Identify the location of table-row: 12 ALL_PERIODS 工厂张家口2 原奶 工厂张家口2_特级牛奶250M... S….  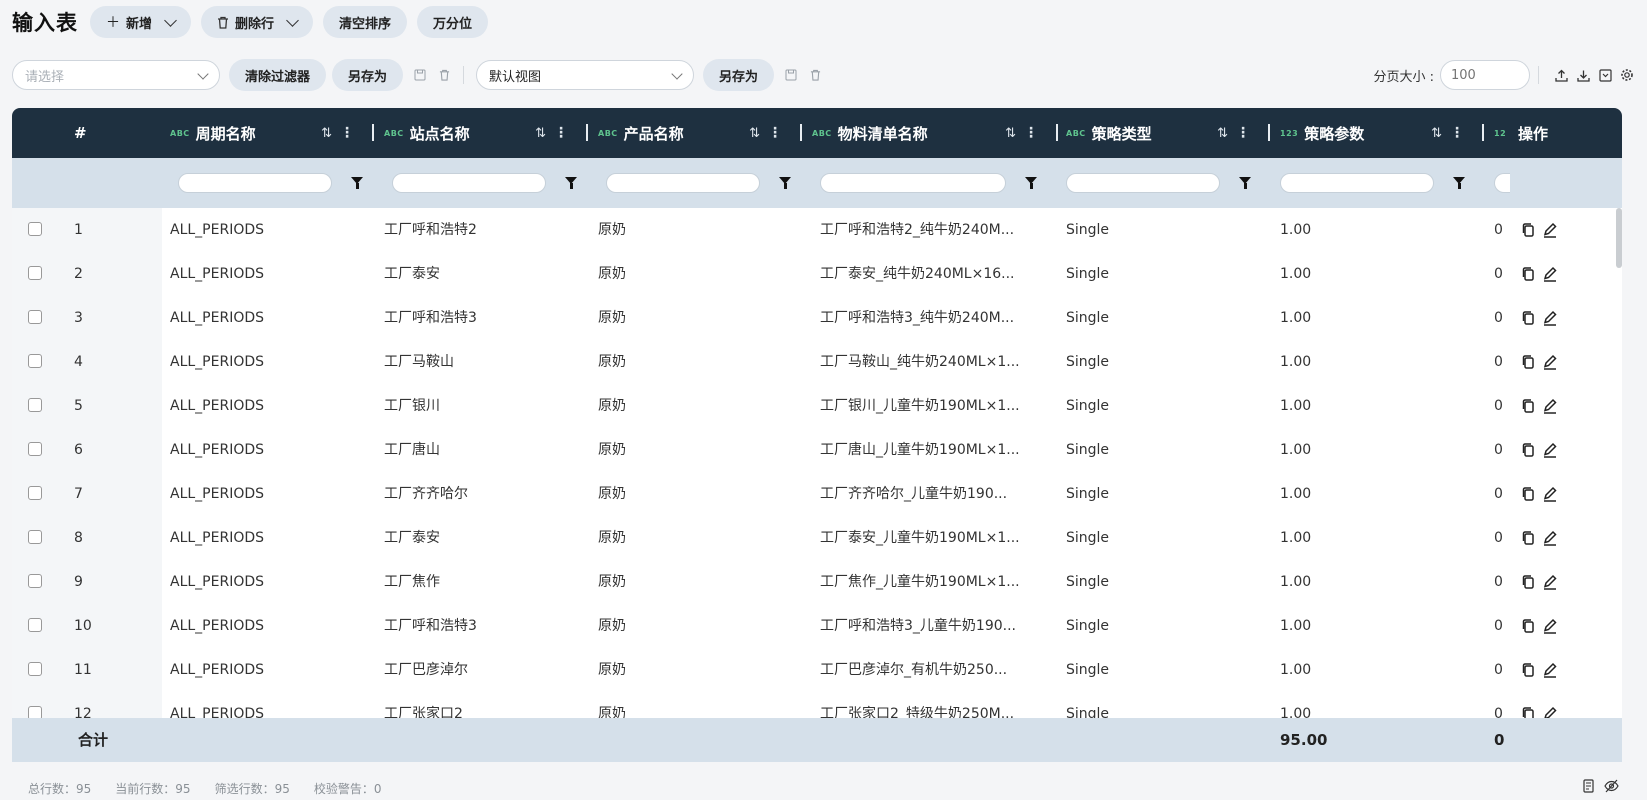
(817, 705).